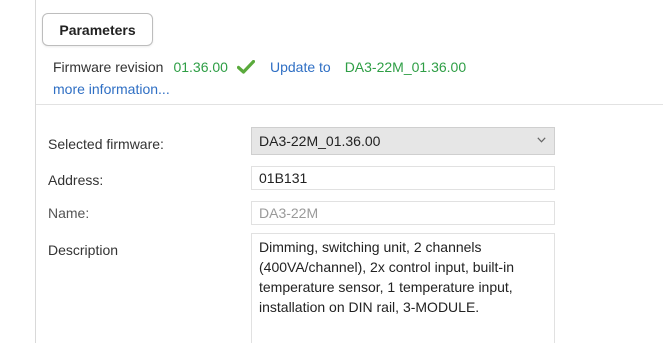 This screenshot has height=343, width=663. I want to click on parameters-button: Parameters, so click(97, 29).